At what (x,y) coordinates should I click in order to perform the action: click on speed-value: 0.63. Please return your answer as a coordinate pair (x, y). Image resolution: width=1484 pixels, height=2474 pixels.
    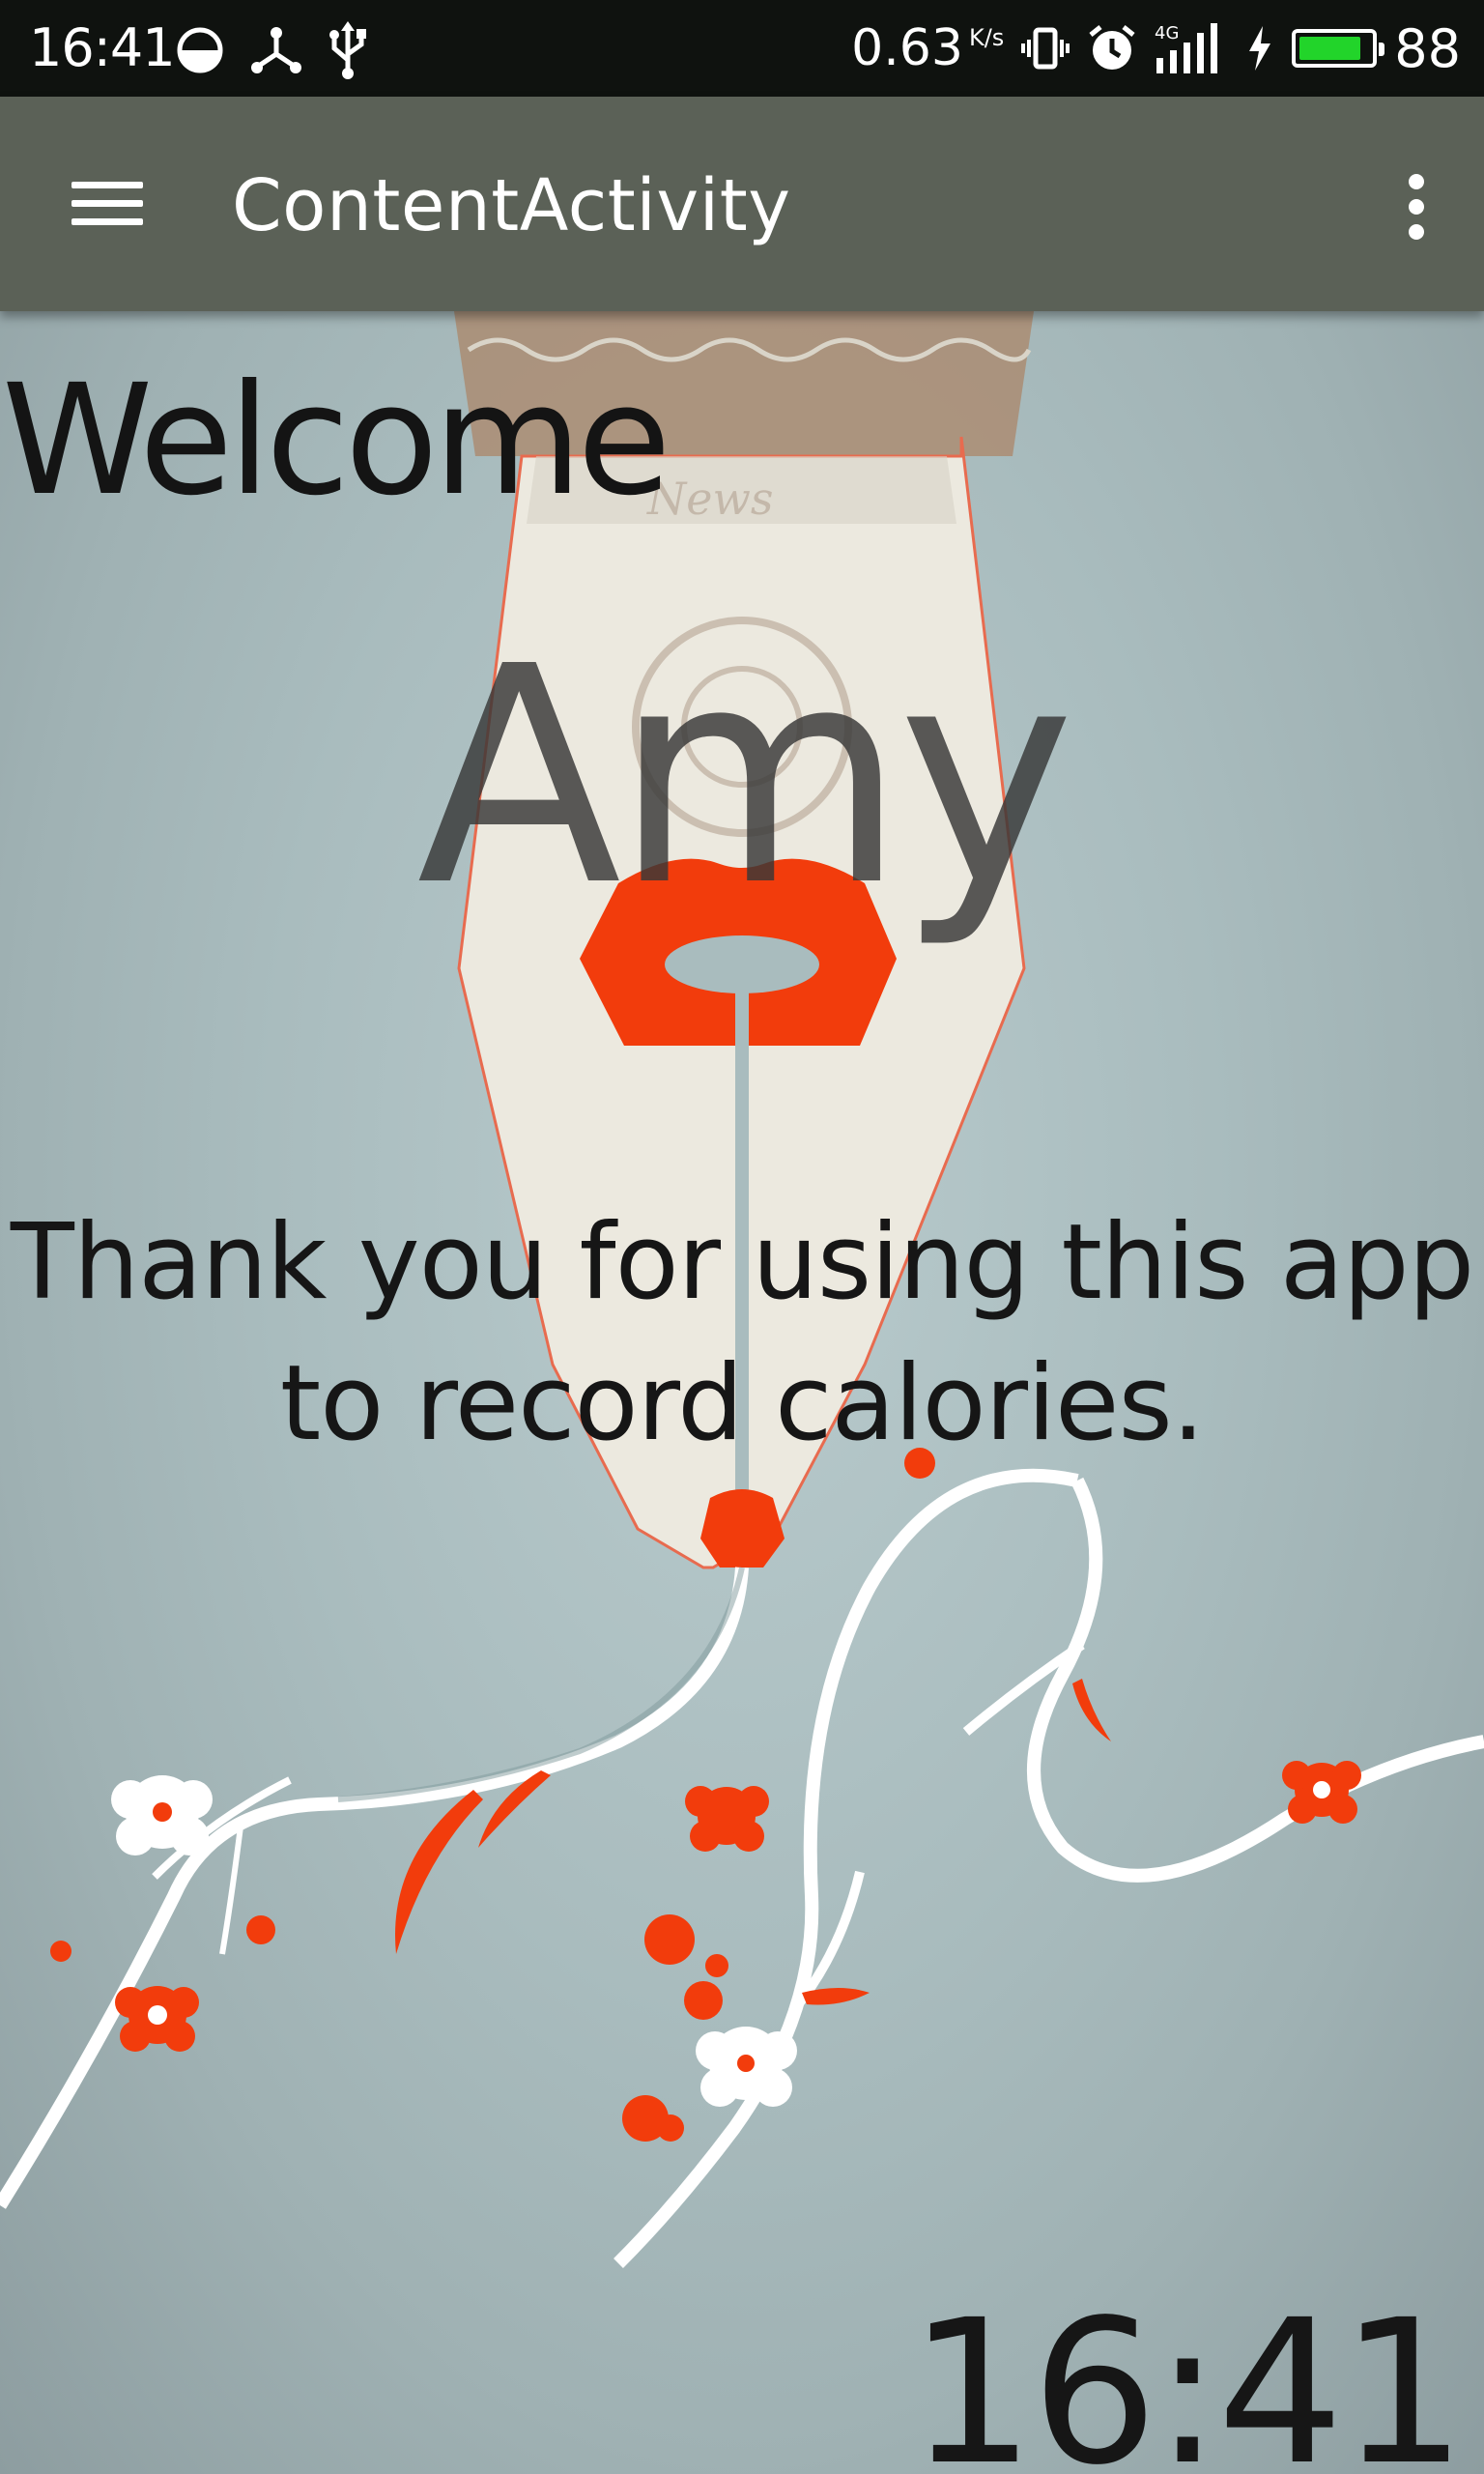
    Looking at the image, I should click on (907, 48).